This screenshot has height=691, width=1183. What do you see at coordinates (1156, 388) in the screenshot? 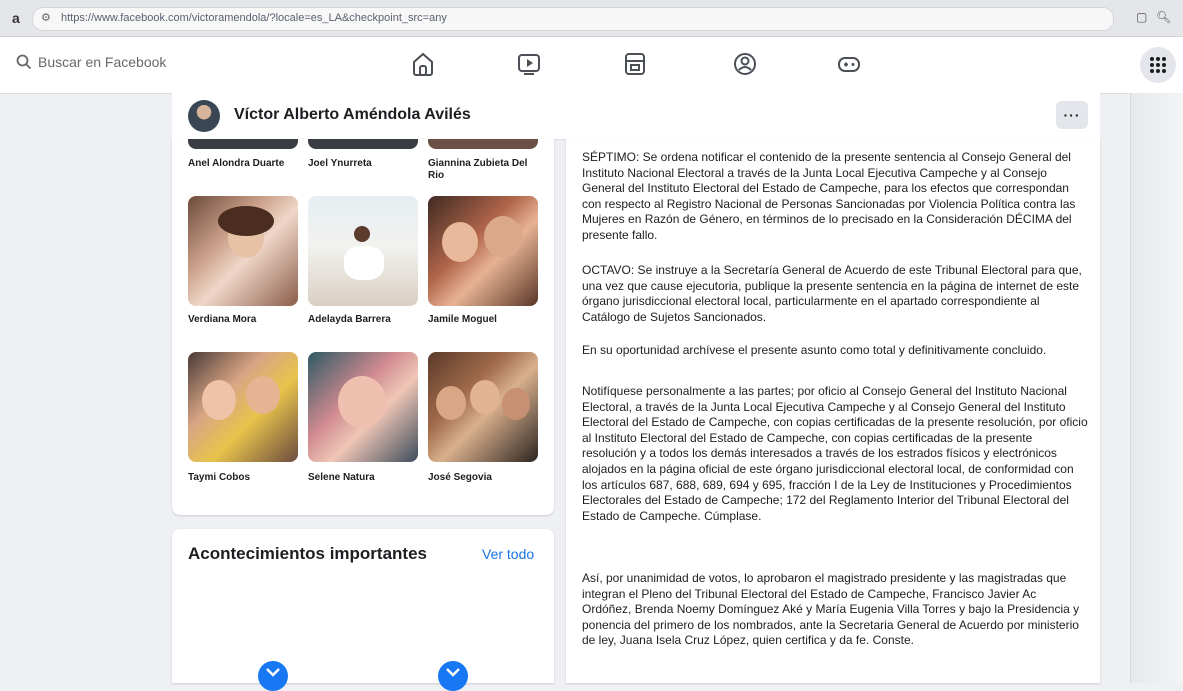
I see `right-gutter` at bounding box center [1156, 388].